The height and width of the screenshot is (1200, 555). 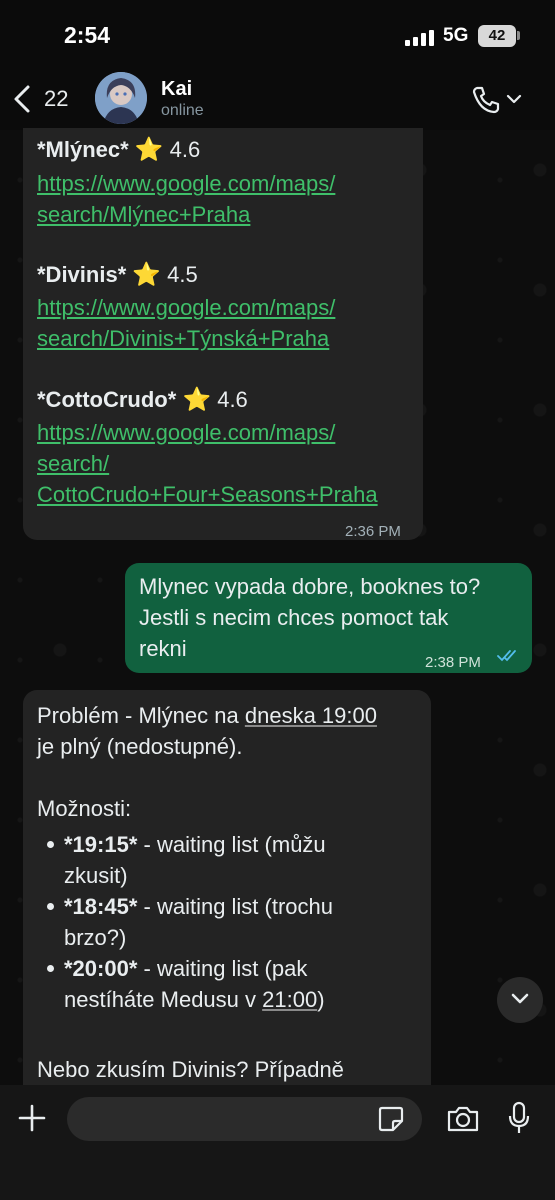 I want to click on read-ticks-icon, so click(x=506, y=656).